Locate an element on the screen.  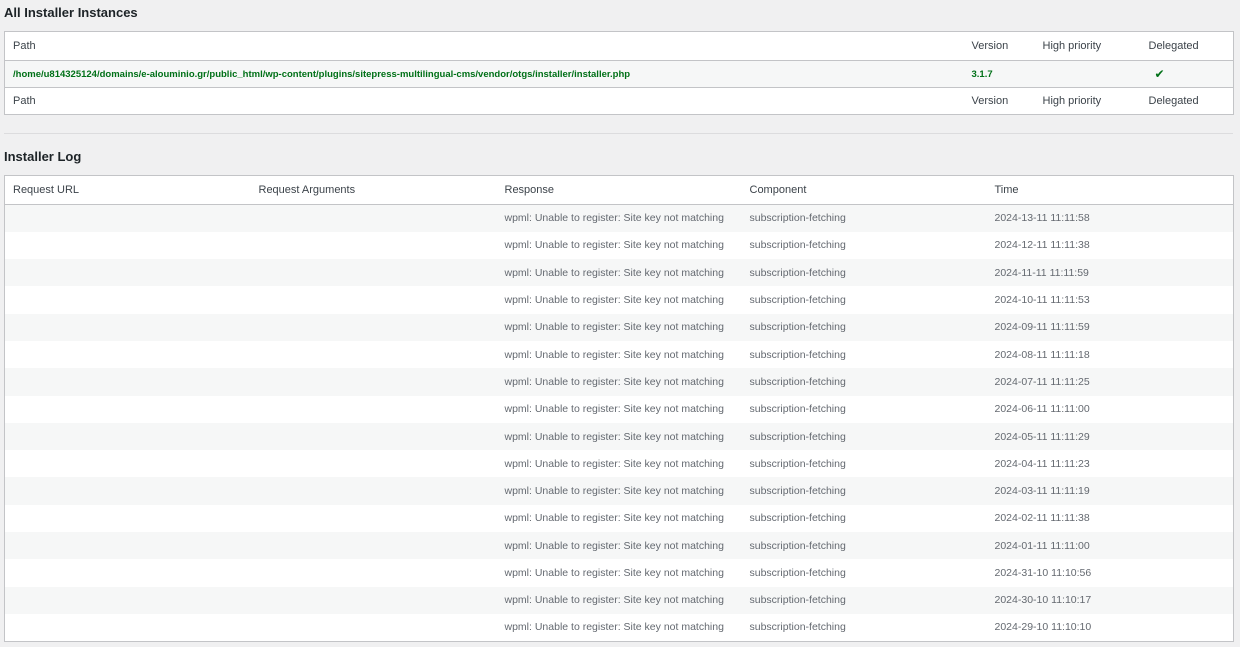
log-time: 2024-05-11 11:11:29 is located at coordinates (1042, 436).